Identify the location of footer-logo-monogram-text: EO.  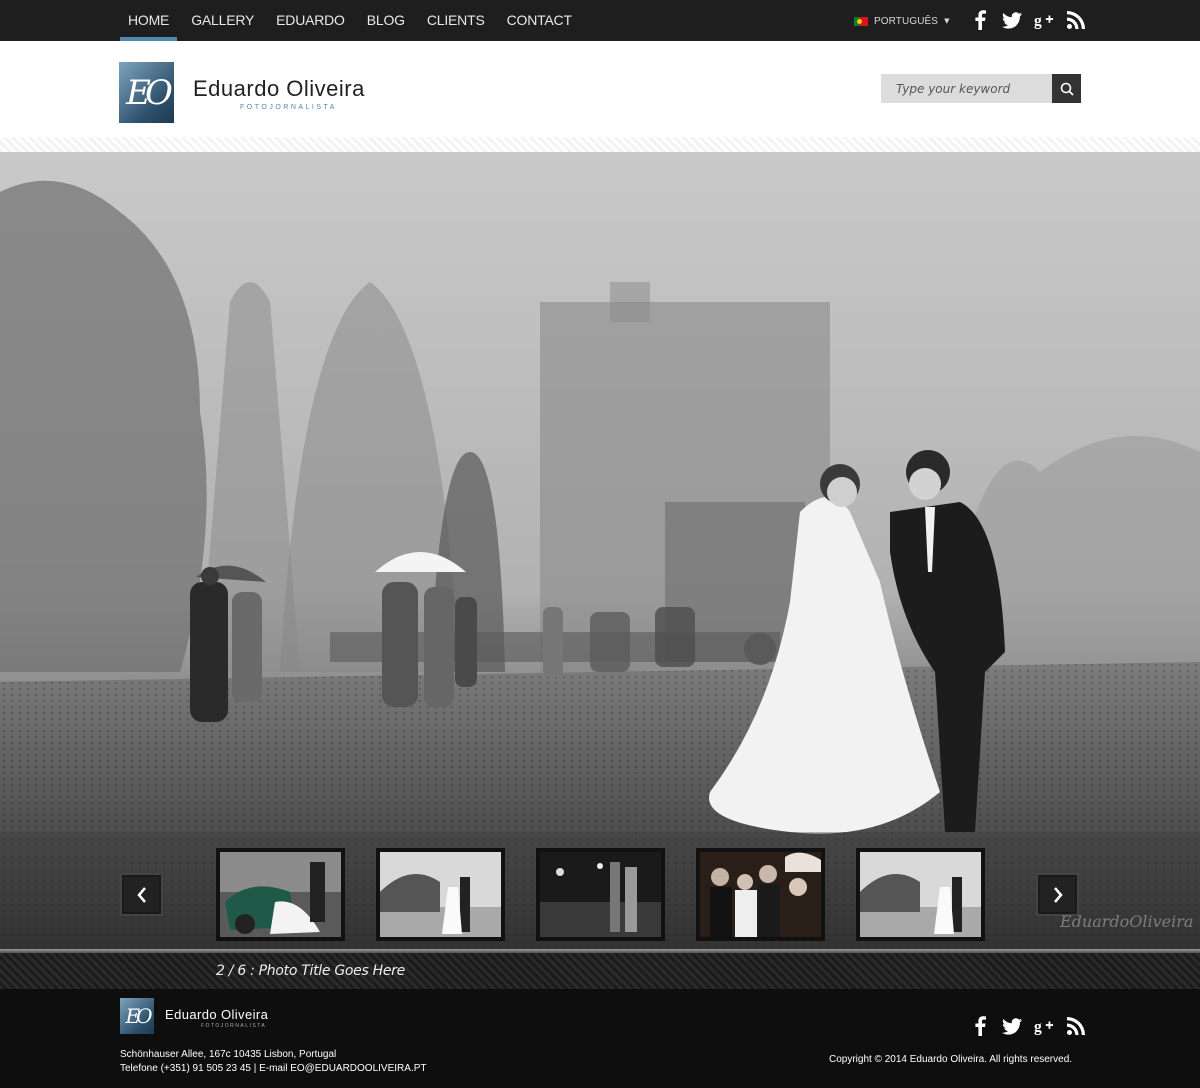
(139, 1016).